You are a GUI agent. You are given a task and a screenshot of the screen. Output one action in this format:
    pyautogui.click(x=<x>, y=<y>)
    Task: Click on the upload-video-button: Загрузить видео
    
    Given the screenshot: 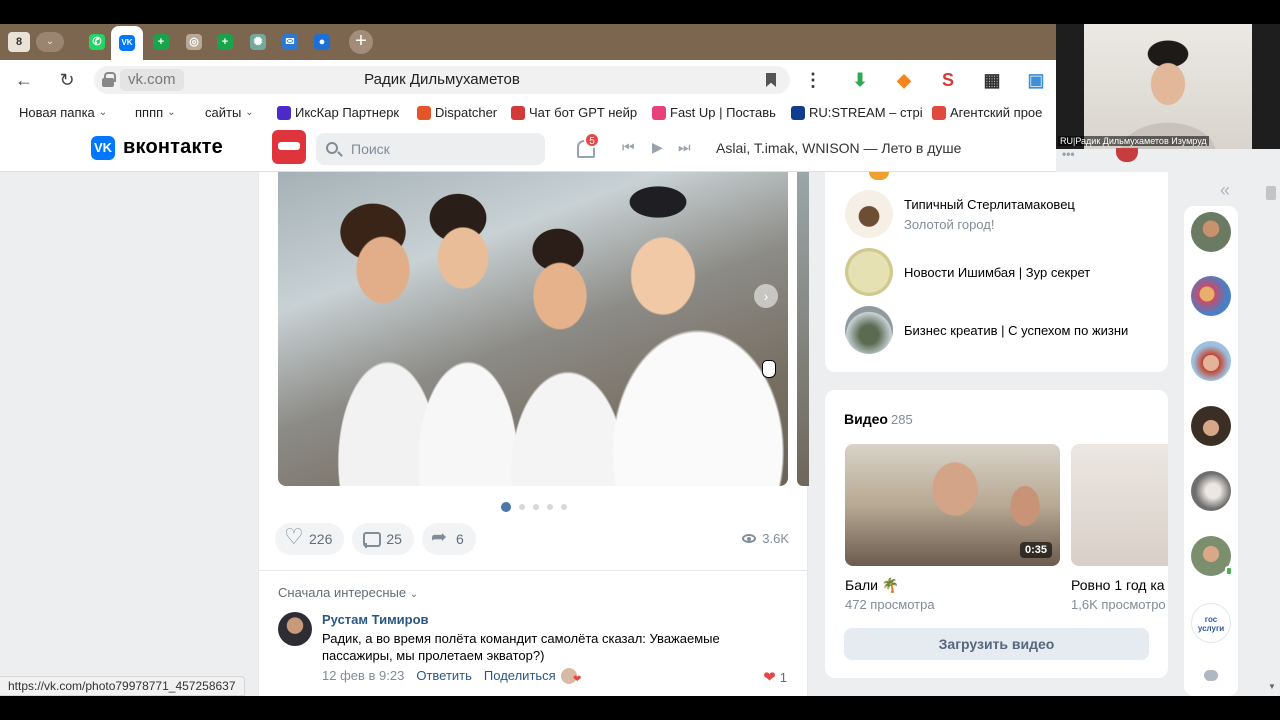 What is the action you would take?
    pyautogui.click(x=996, y=644)
    